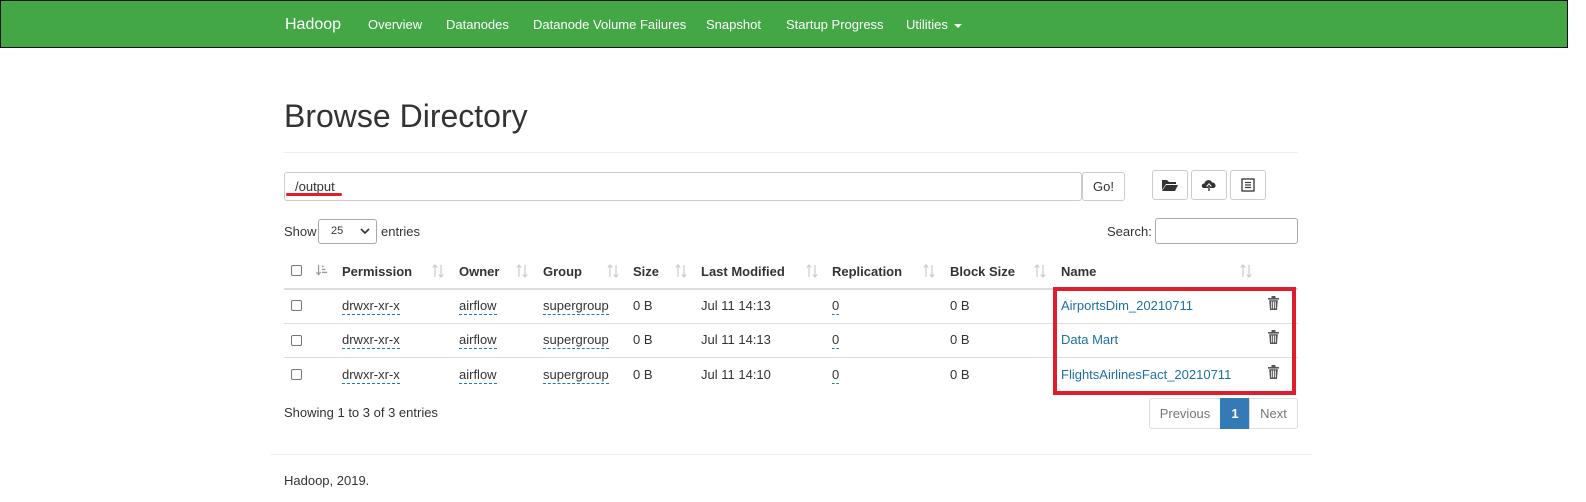 The height and width of the screenshot is (502, 1586). I want to click on footer-divider, so click(791, 454).